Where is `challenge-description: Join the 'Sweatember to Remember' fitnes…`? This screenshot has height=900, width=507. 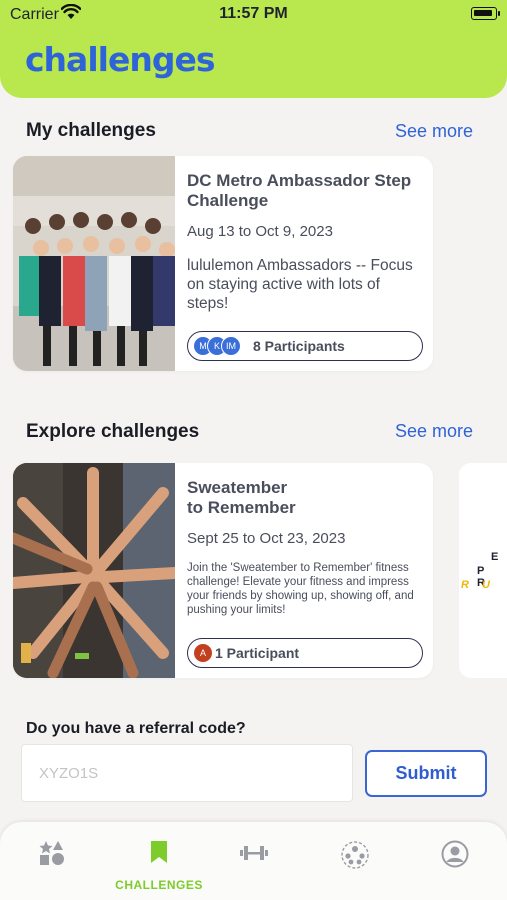 challenge-description: Join the 'Sweatember to Remember' fitnes… is located at coordinates (300, 589).